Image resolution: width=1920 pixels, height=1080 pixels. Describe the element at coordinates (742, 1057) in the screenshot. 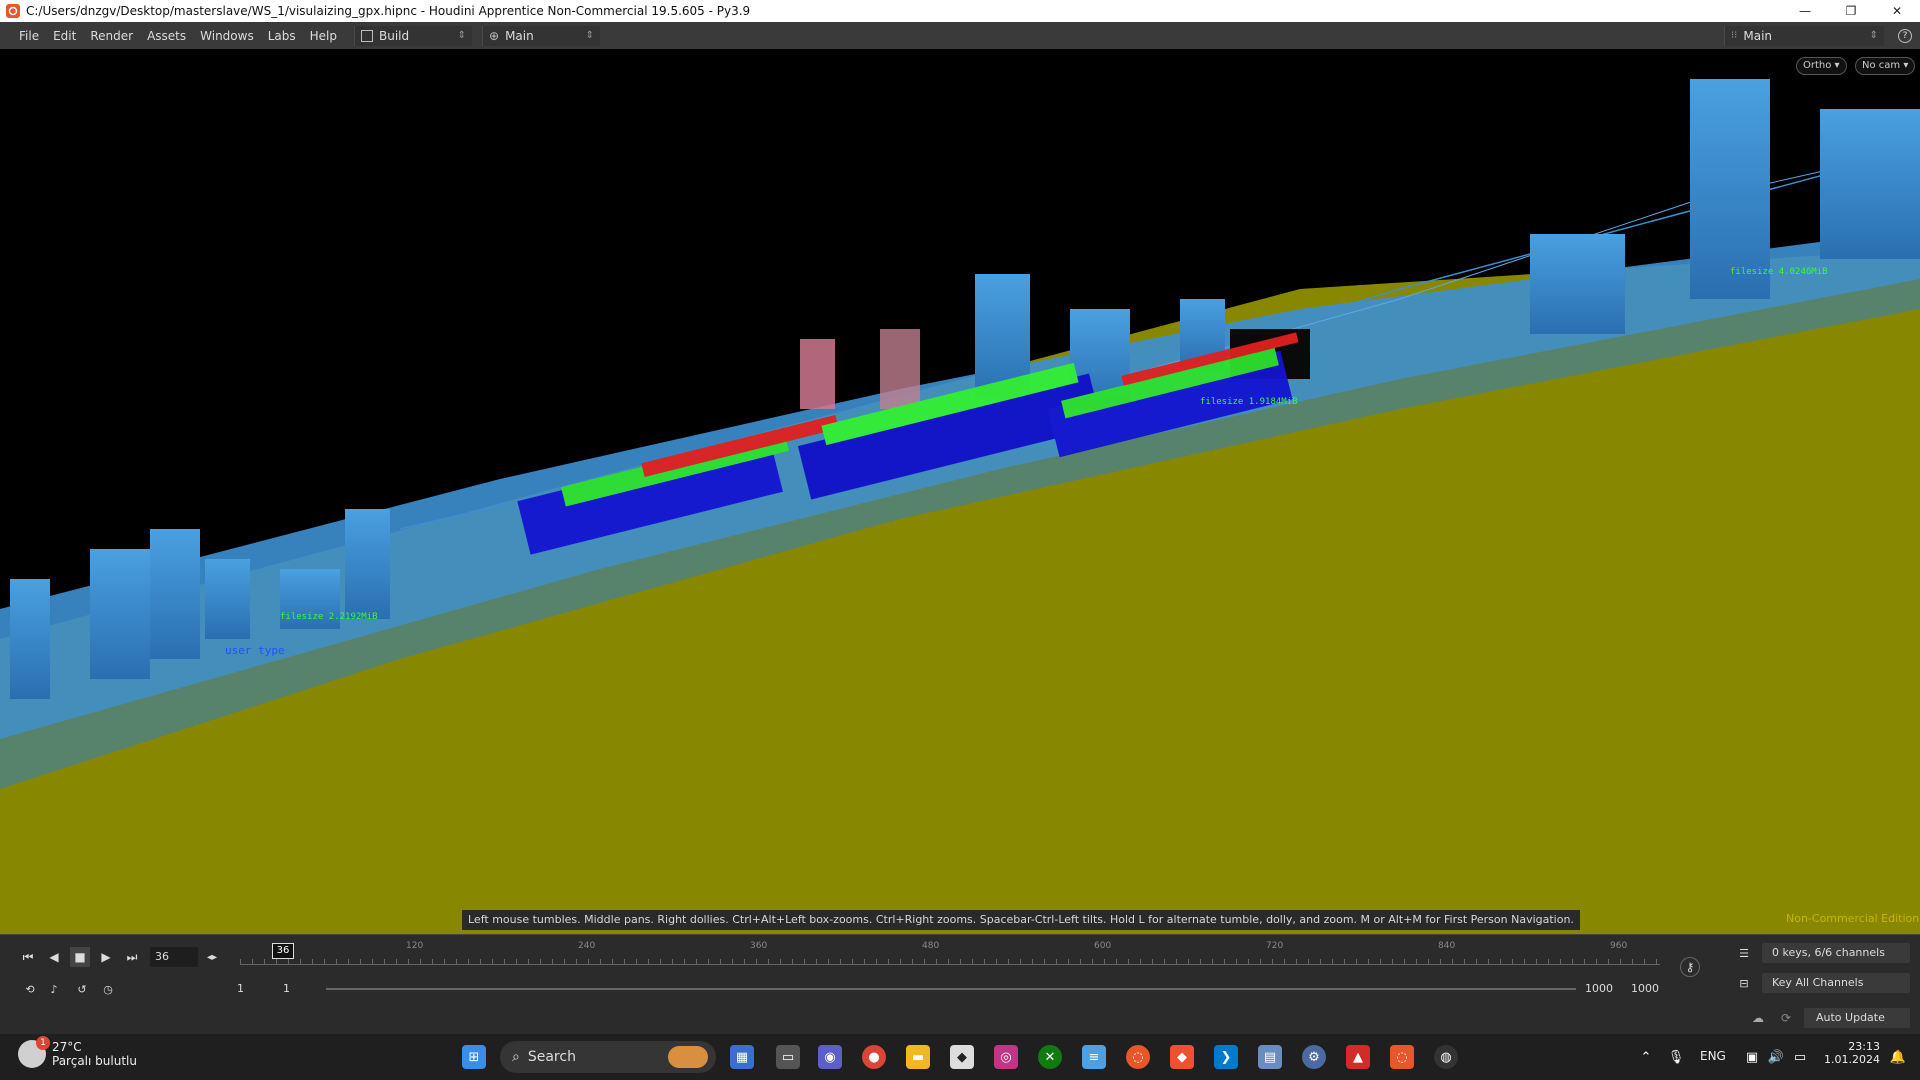

I see `widgets-icon: ▦` at that location.